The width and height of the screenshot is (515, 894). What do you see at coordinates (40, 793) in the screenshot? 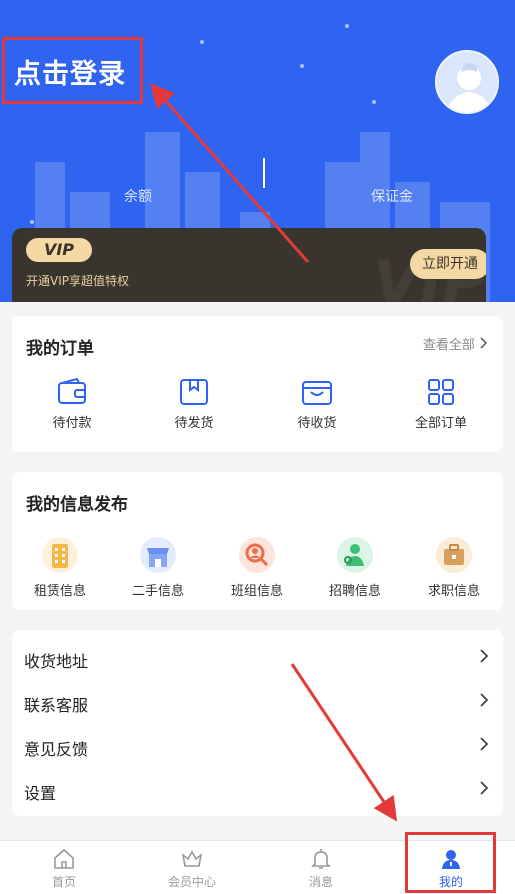
I see `menu-item-label: 设置` at bounding box center [40, 793].